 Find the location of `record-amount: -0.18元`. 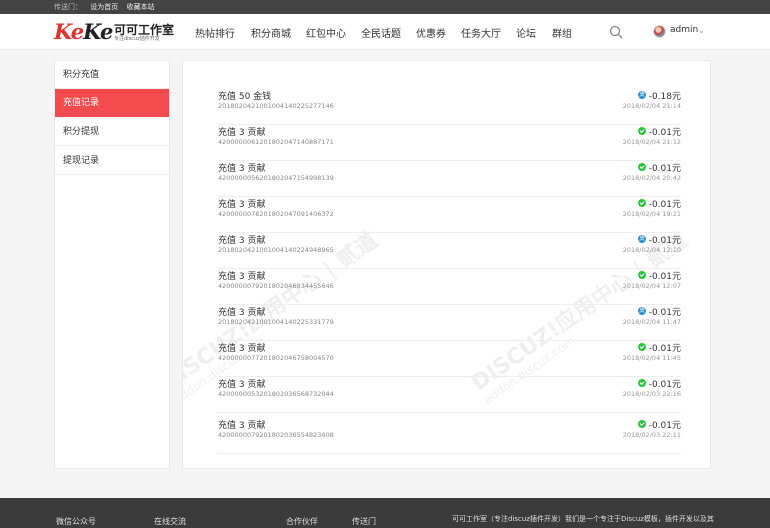

record-amount: -0.18元 is located at coordinates (659, 95).